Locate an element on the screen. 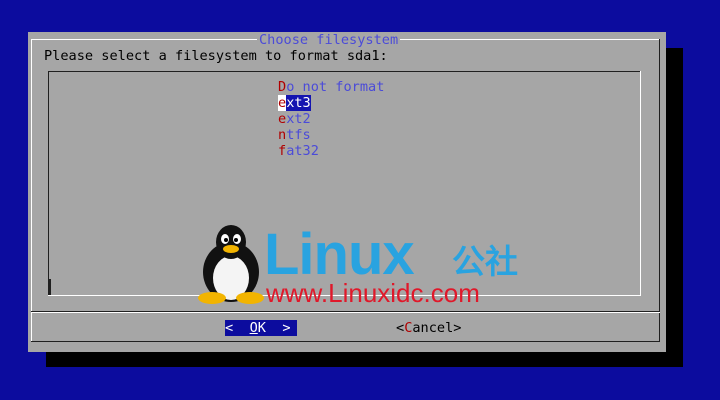 Image resolution: width=720 pixels, height=400 pixels. ok-hotkey: O is located at coordinates (253, 328).